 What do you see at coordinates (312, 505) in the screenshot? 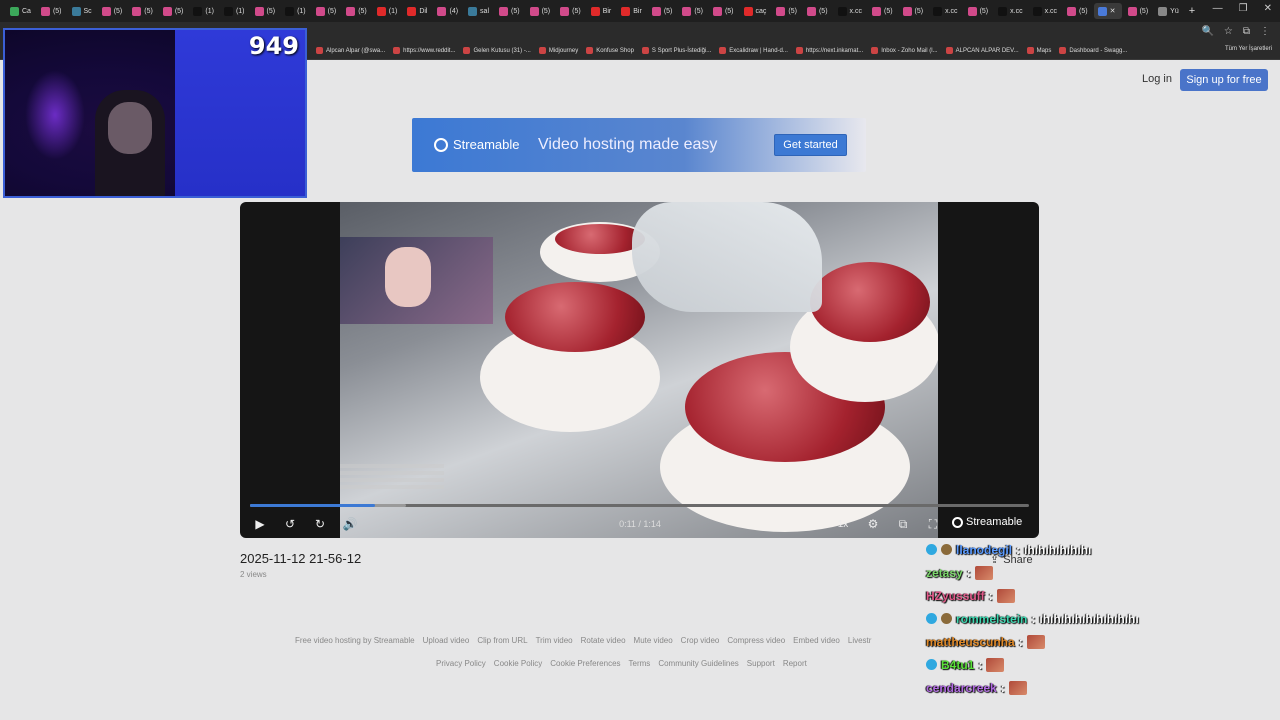
I see `progress-fill` at bounding box center [312, 505].